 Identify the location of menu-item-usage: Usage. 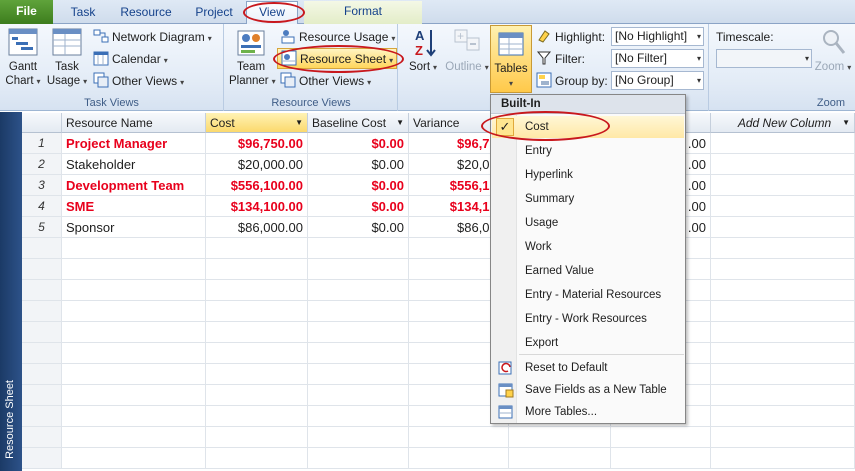
(588, 223).